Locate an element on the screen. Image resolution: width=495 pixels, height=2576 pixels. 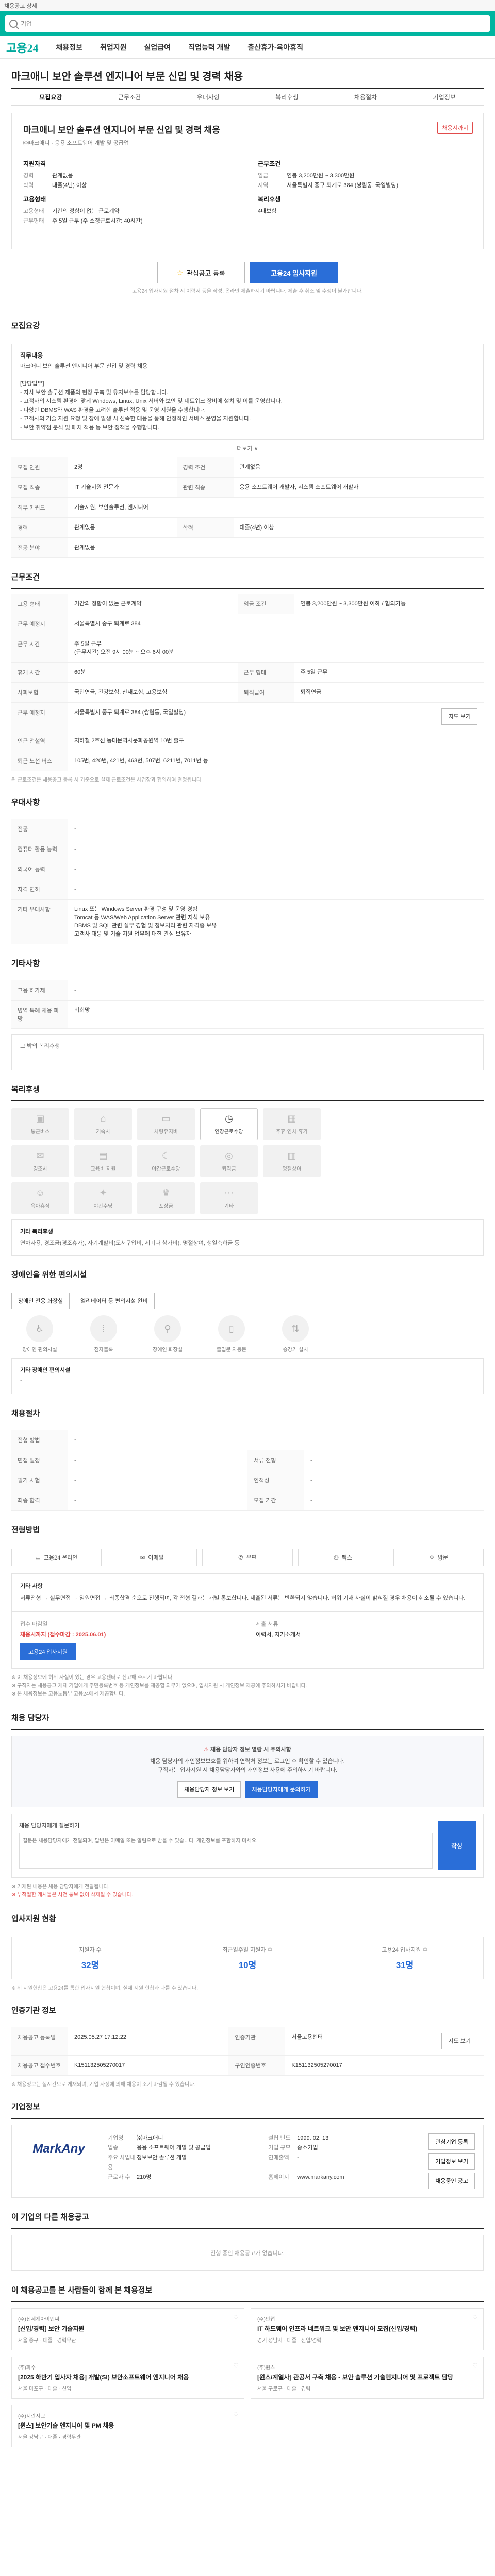
rec-company: (주)안랩 is located at coordinates (266, 2320).